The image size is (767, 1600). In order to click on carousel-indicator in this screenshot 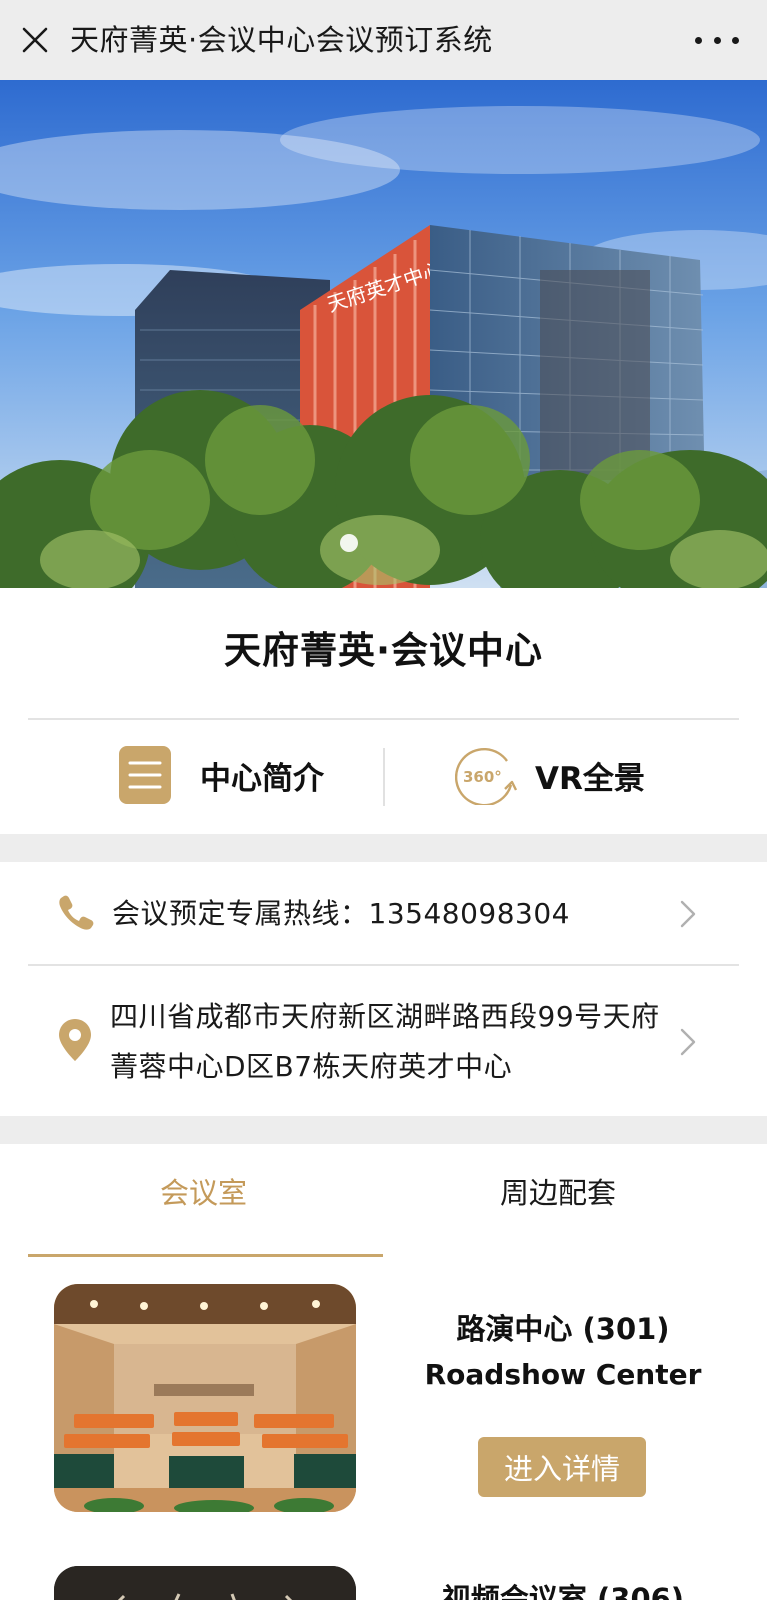, I will do `click(349, 543)`.